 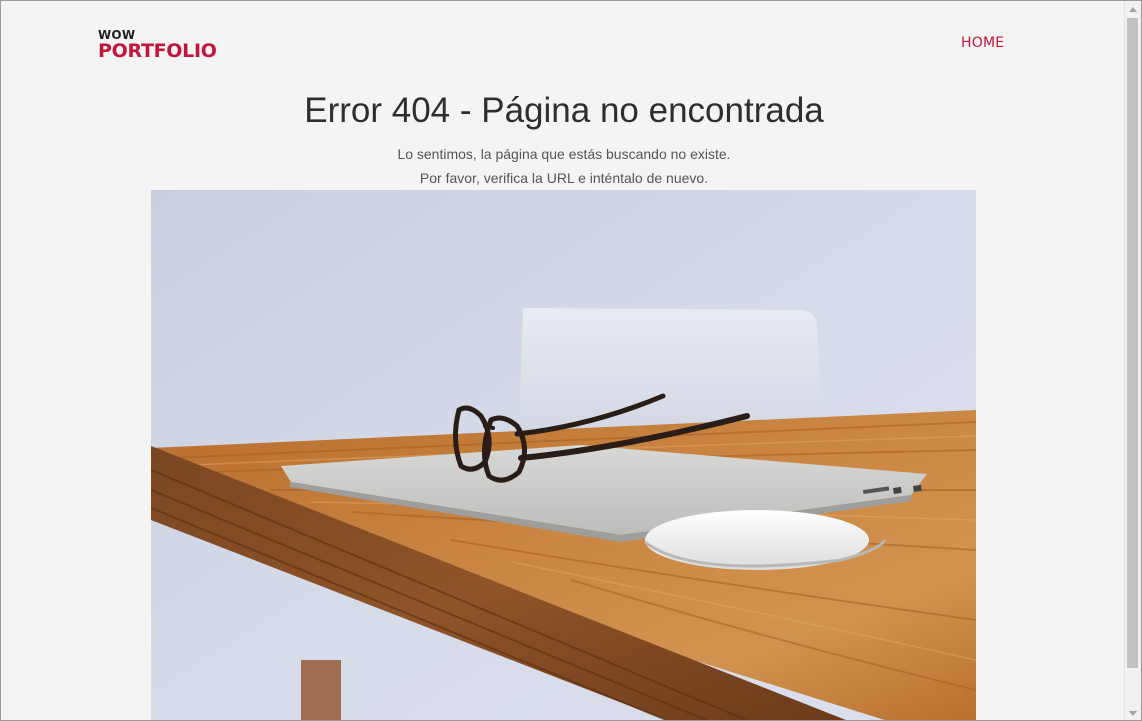 I want to click on scroll-up-arrow-icon, so click(x=1133, y=9).